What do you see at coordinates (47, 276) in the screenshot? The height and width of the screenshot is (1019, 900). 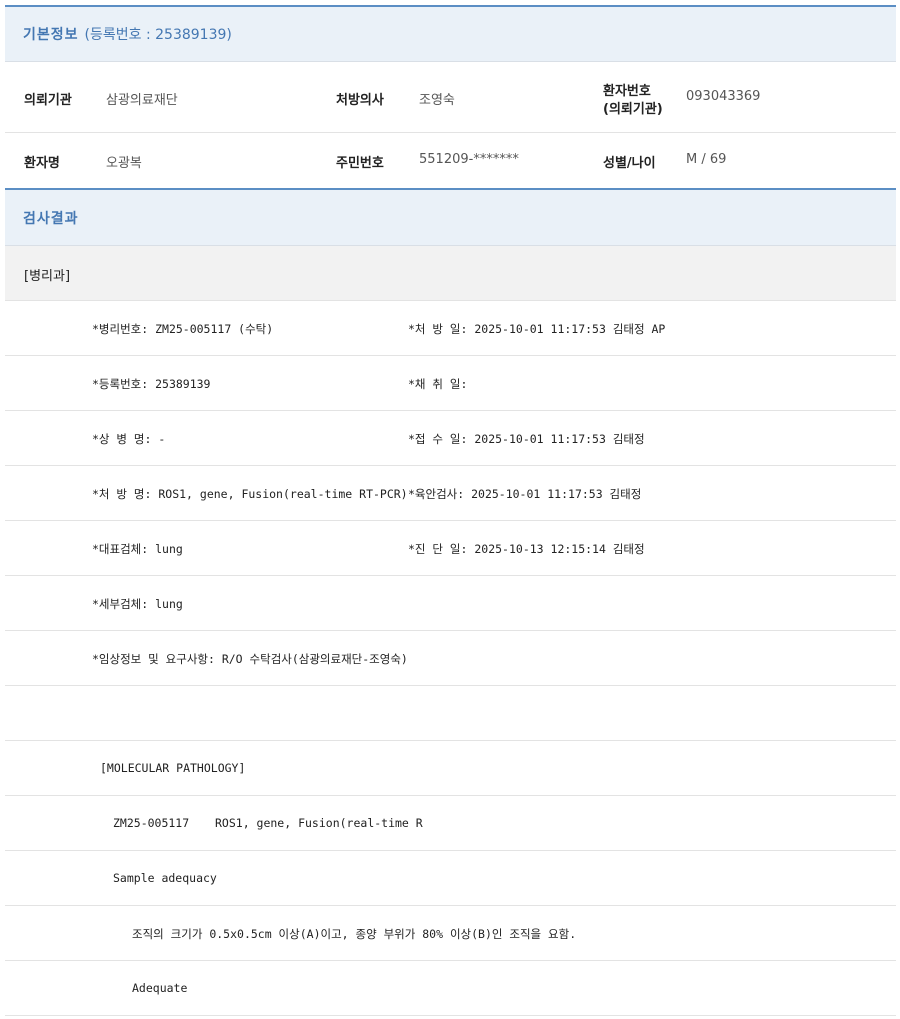 I see `department-label: [병리과]` at bounding box center [47, 276].